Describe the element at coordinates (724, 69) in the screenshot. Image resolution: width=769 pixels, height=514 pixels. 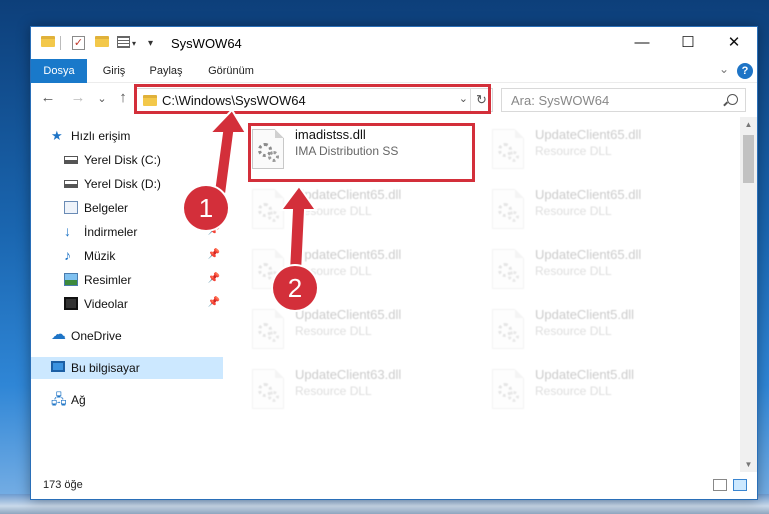
I see `collapse-ribbon-icon: ⌄` at that location.